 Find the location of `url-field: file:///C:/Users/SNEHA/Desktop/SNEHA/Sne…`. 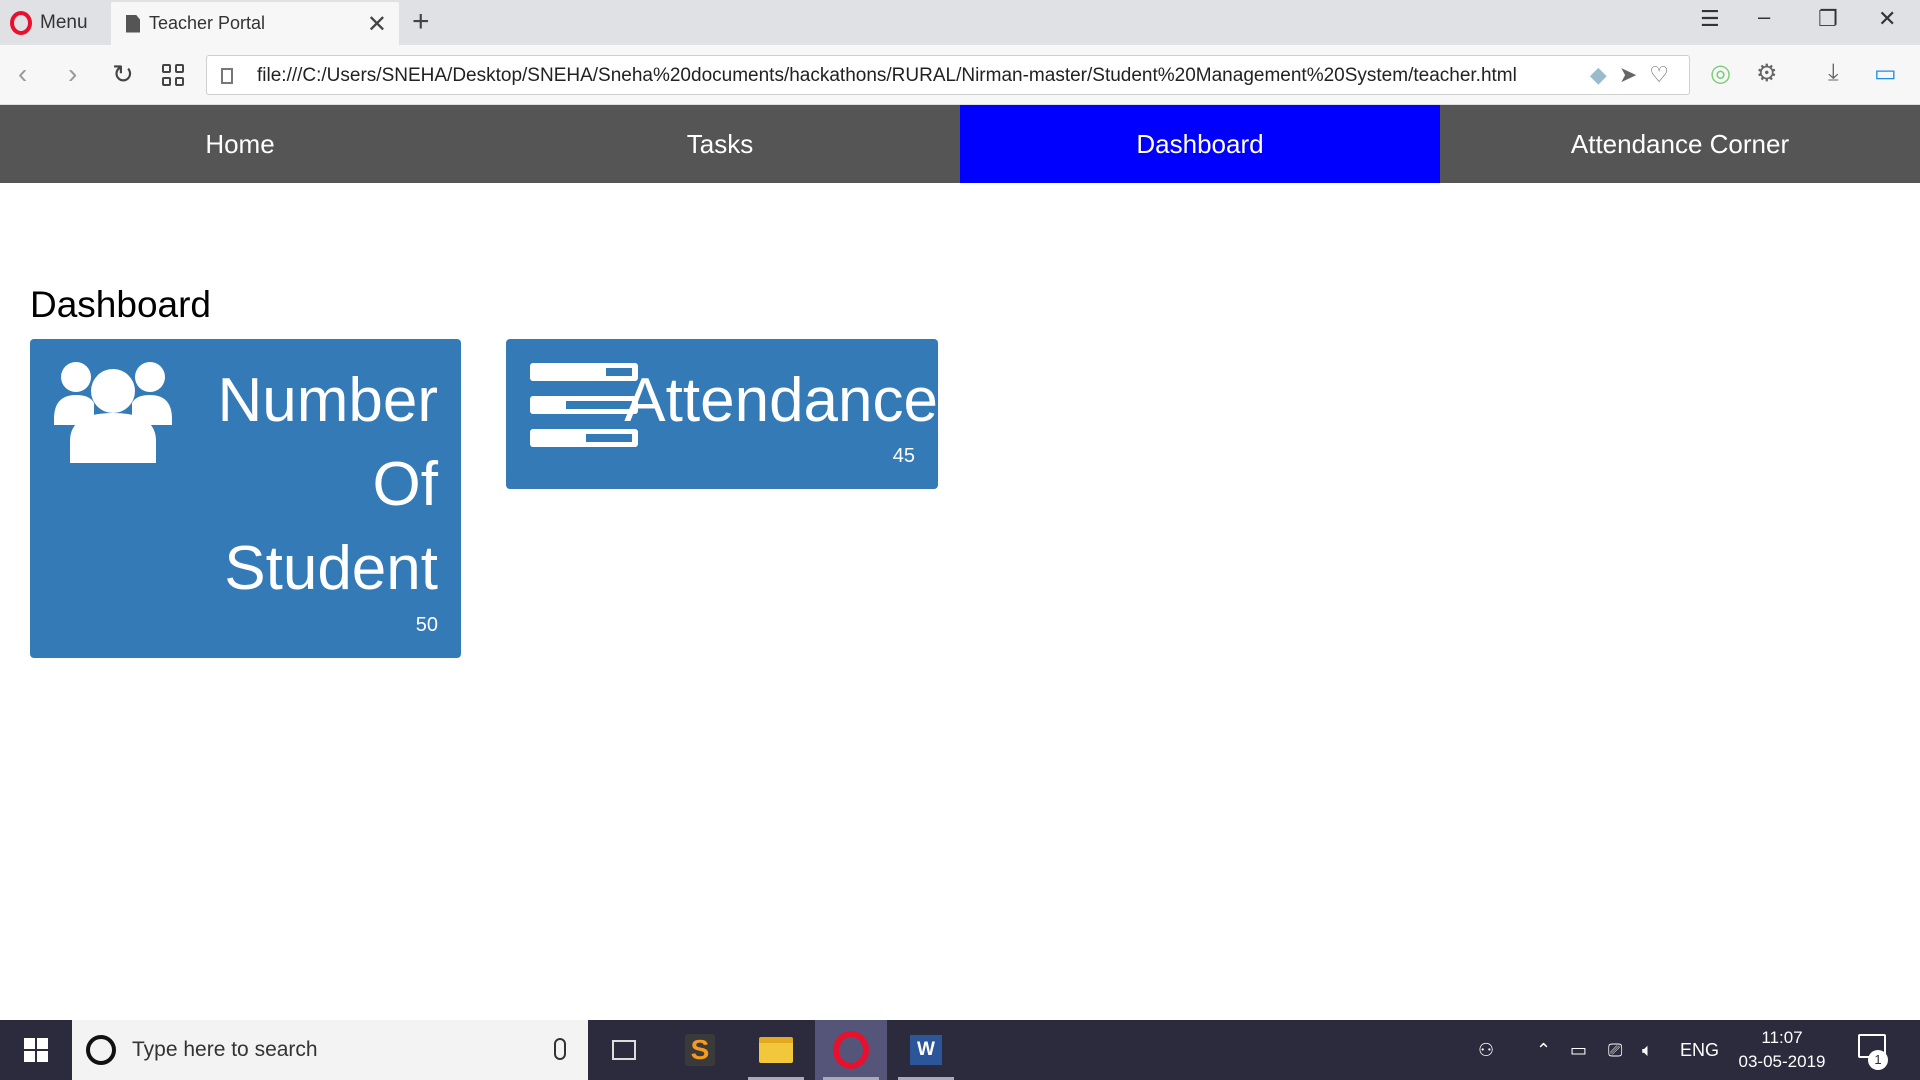

url-field: file:///C:/Users/SNEHA/Desktop/SNEHA/Sne… is located at coordinates (948, 75).